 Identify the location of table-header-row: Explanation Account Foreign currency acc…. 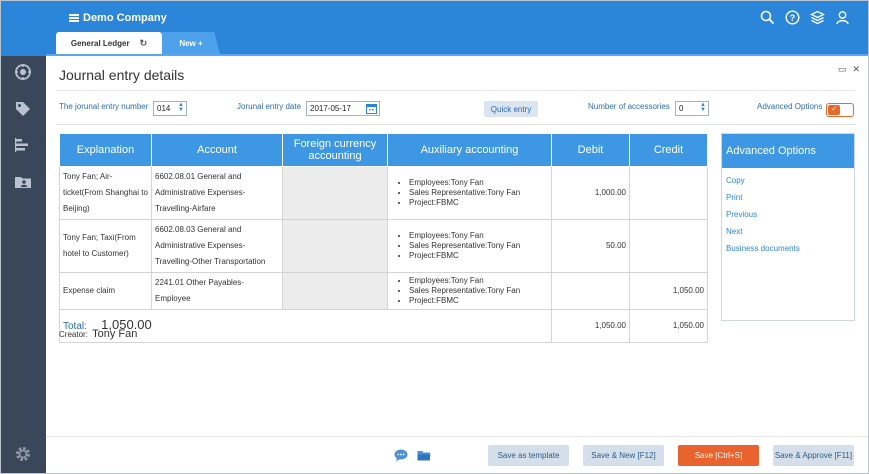
(383, 150).